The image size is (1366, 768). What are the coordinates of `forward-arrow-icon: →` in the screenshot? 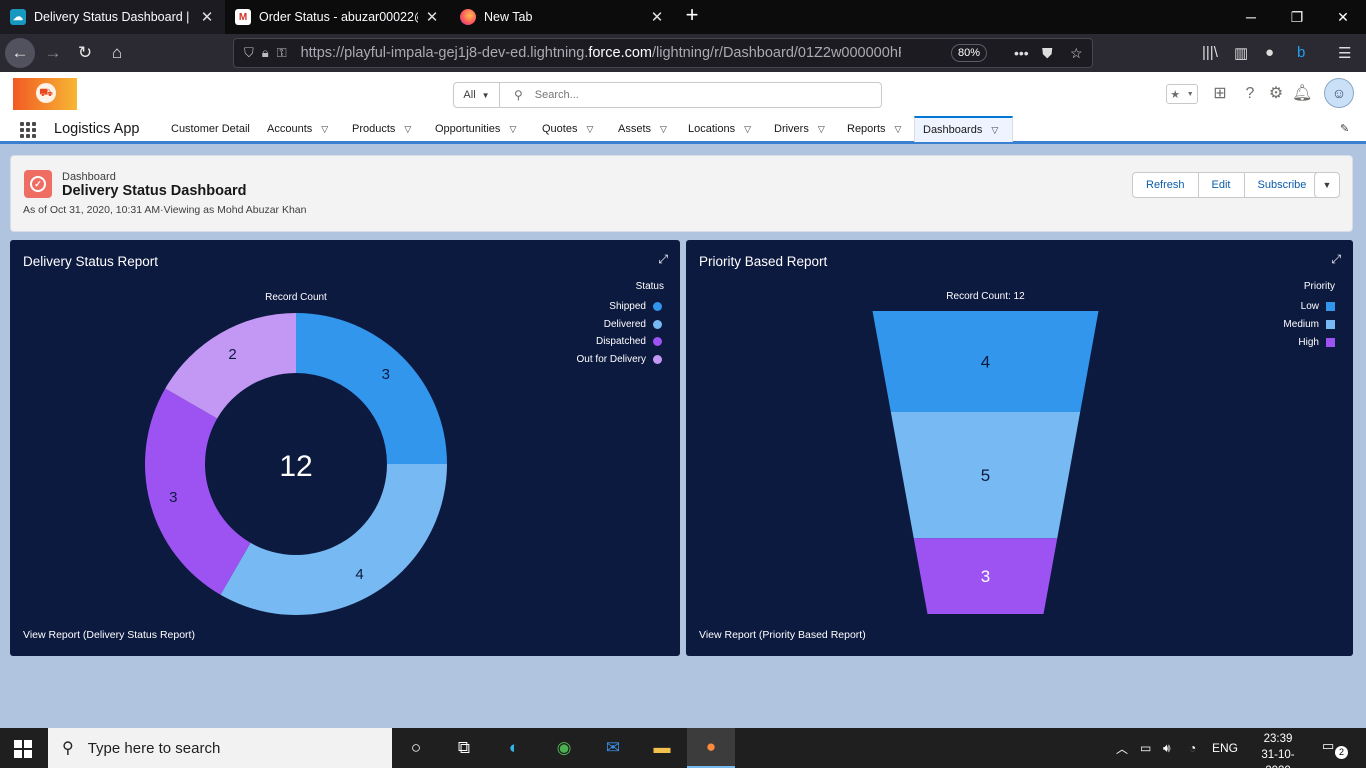 It's located at (53, 53).